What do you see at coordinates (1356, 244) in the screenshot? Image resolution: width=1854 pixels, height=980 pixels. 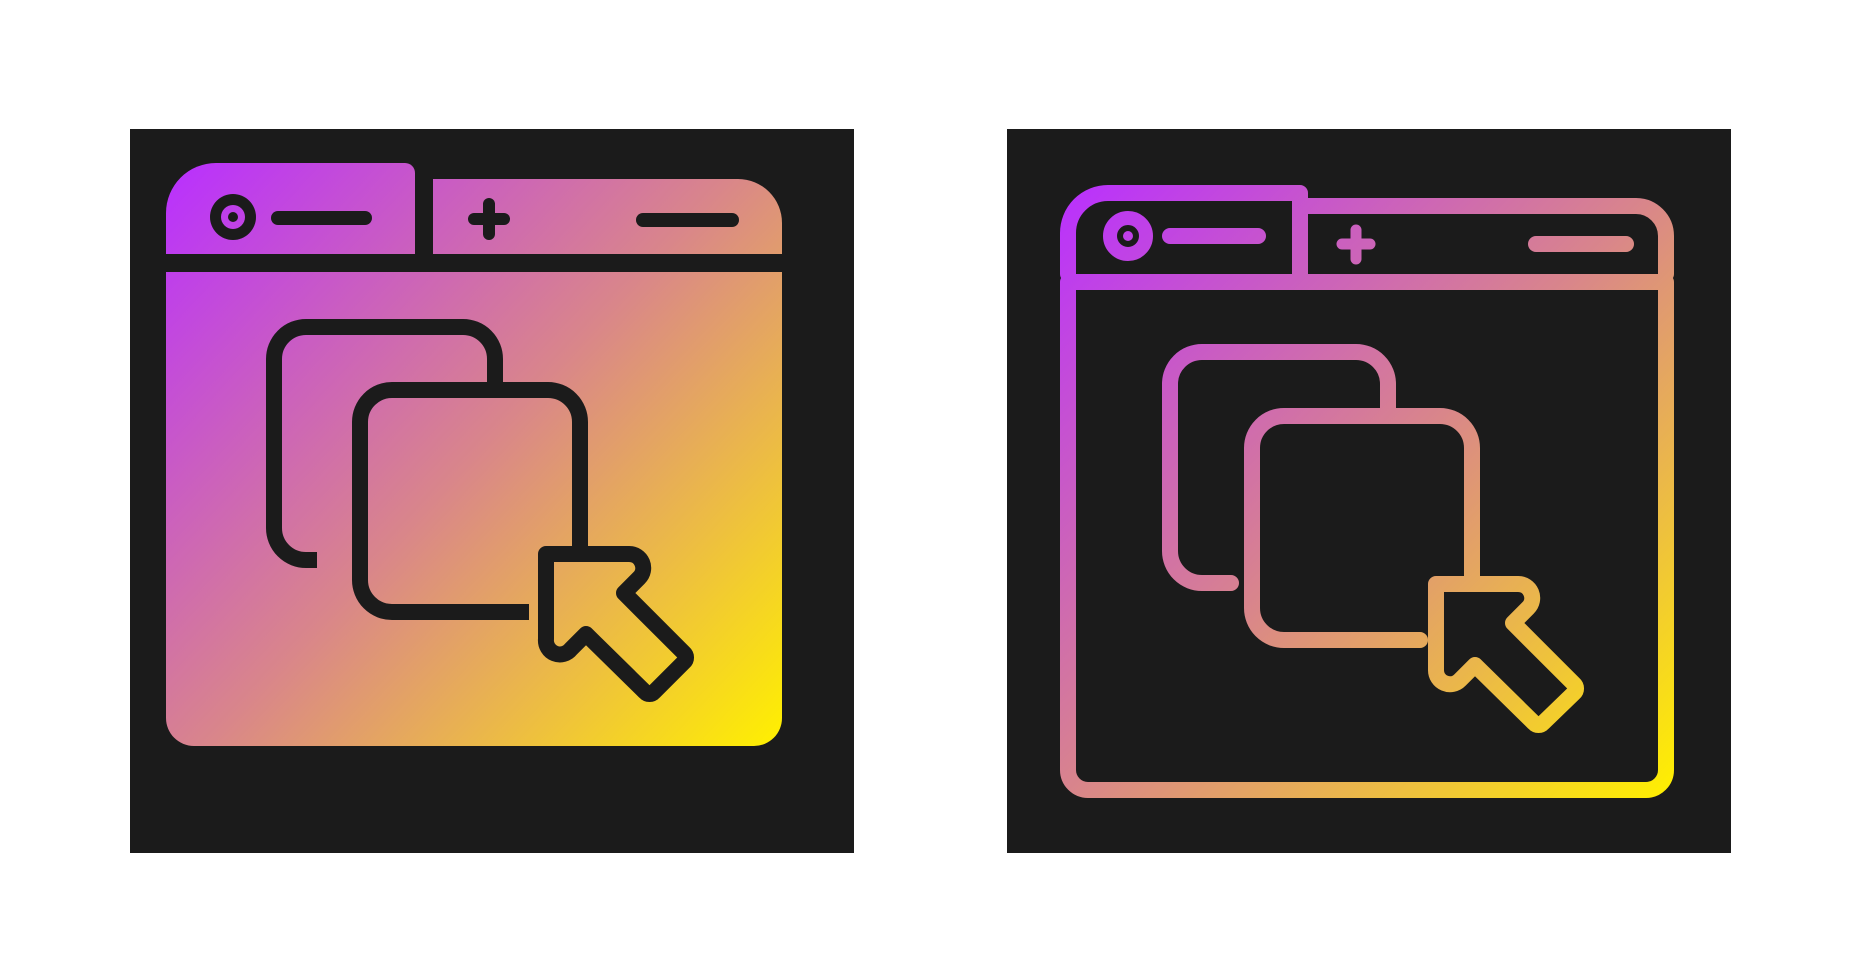 I see `outline-new-tab-plus-icon` at bounding box center [1356, 244].